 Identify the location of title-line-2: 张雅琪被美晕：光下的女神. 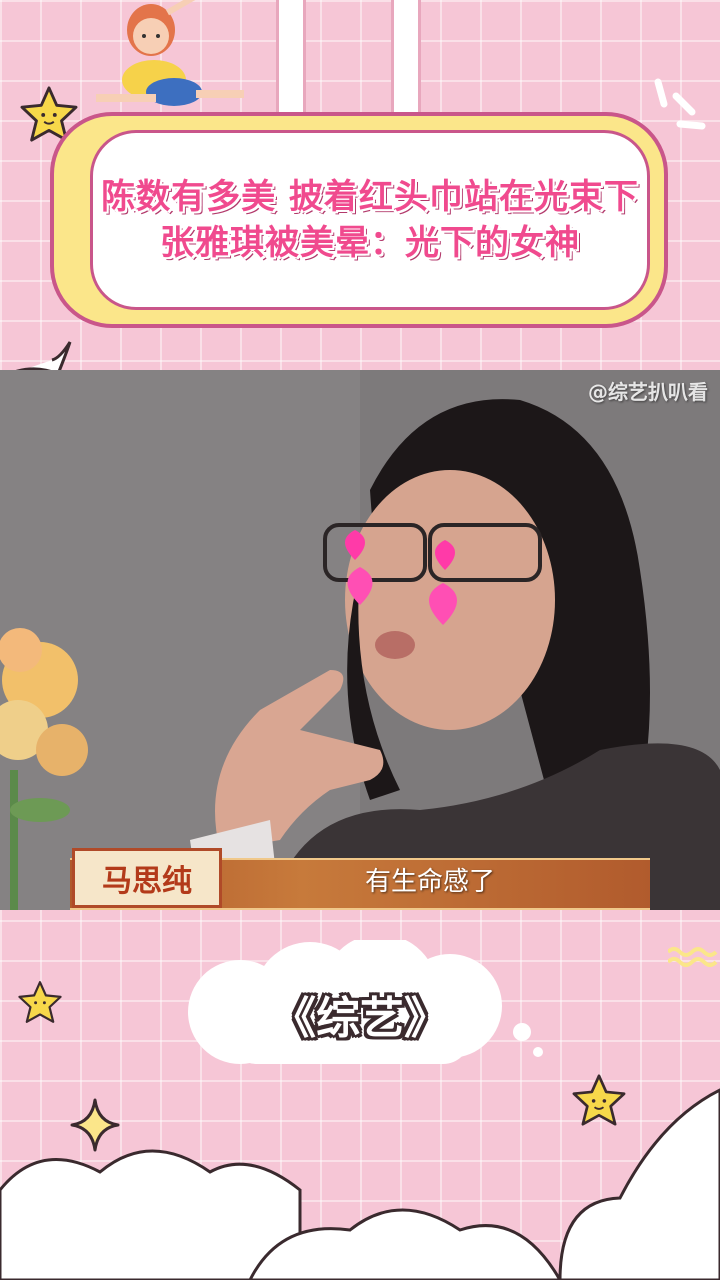
(370, 243).